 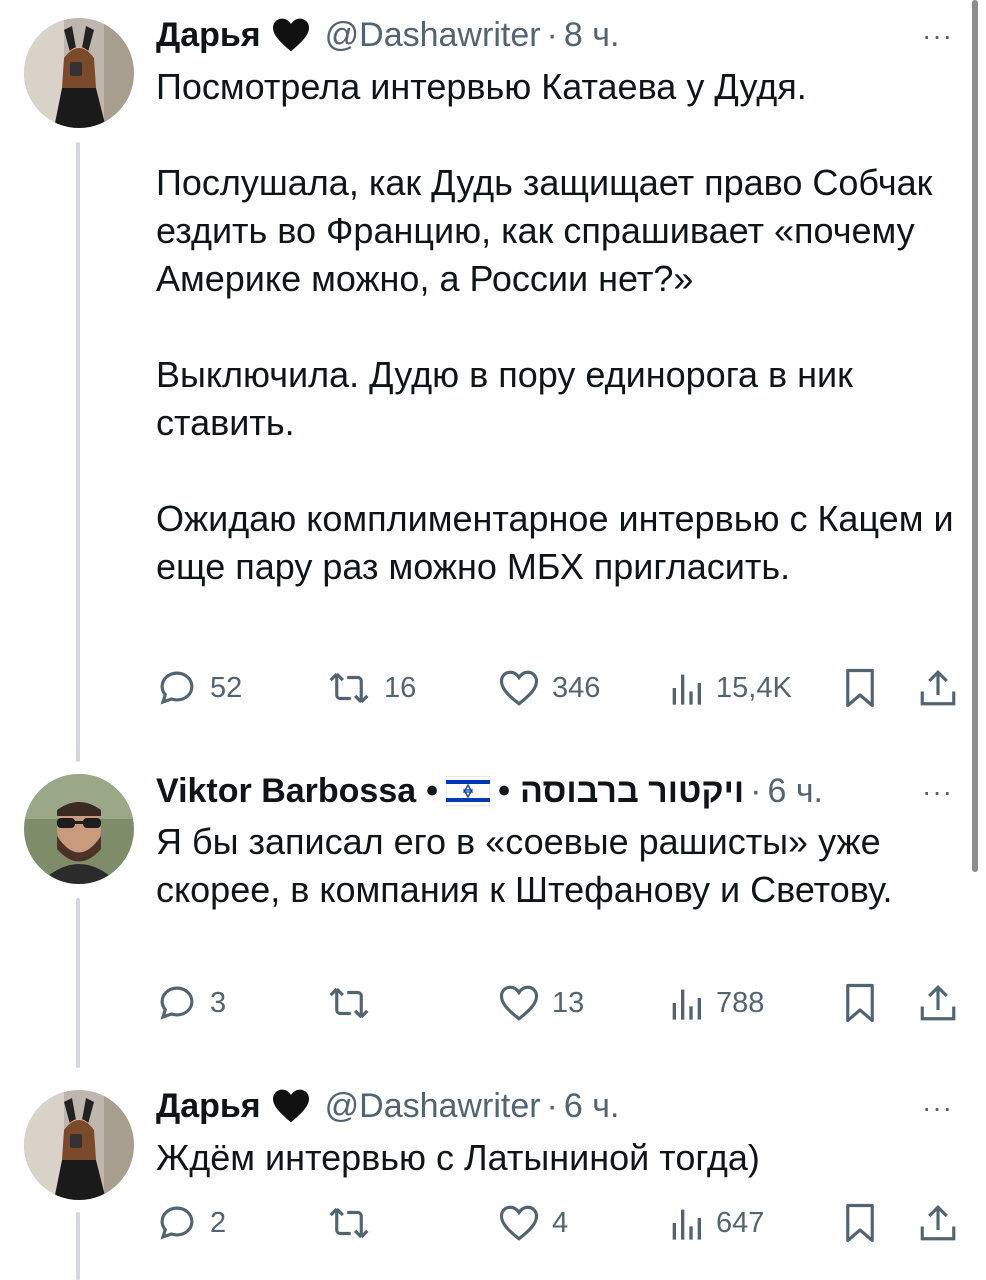 What do you see at coordinates (592, 35) in the screenshot?
I see `timestamp: 8 ч.` at bounding box center [592, 35].